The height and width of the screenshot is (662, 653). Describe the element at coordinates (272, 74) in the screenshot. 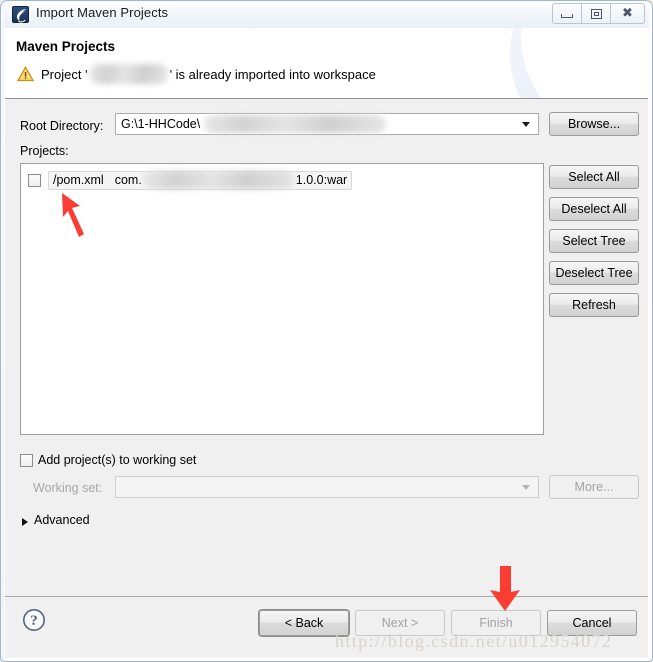

I see `banner-message-suffix: ' is already imported into workspace` at that location.